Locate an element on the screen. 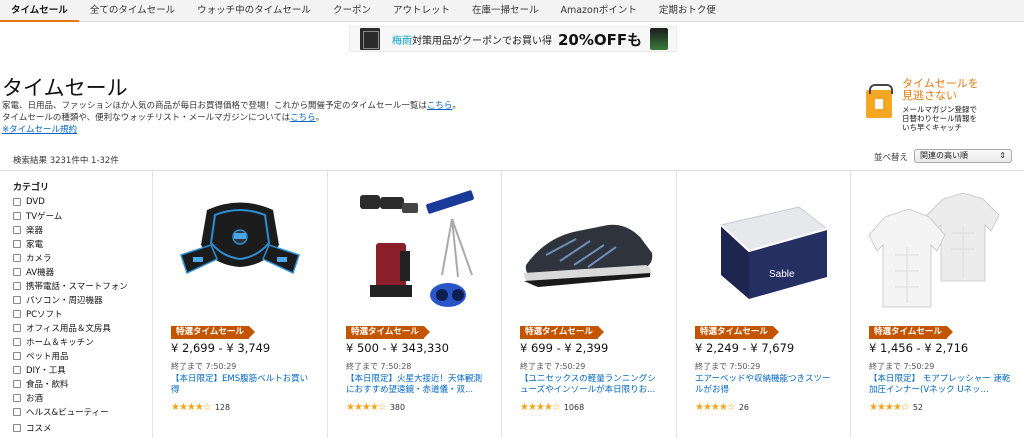 This screenshot has height=438, width=1024. nav-item-outlet: アウトレット is located at coordinates (421, 11).